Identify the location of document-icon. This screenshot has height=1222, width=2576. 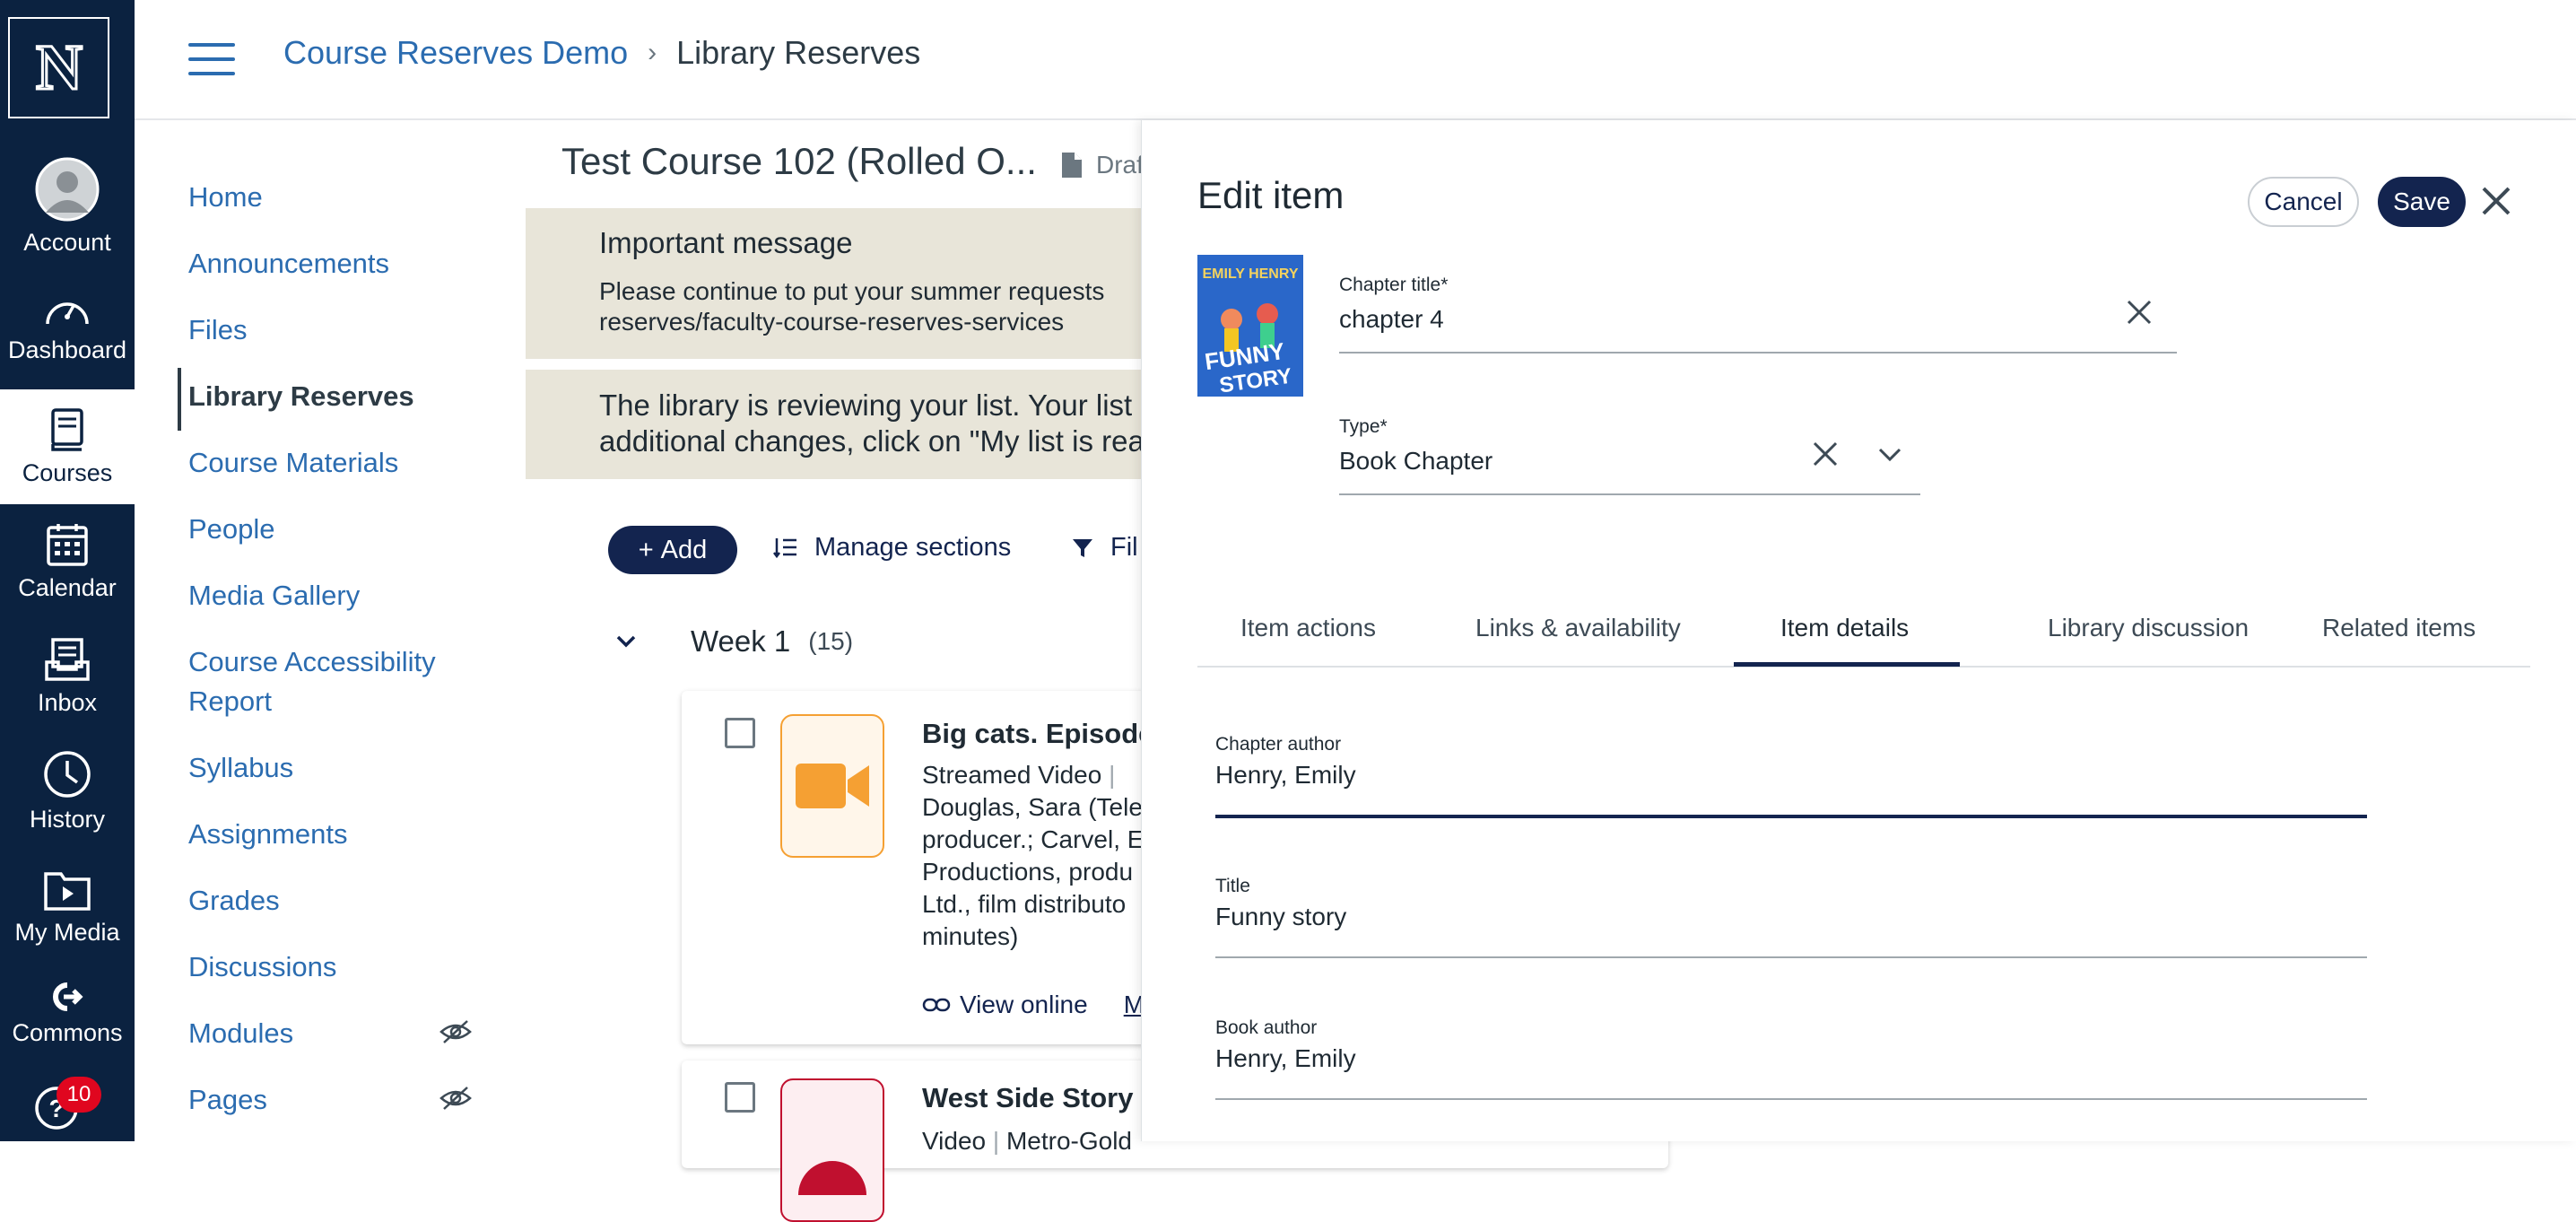
(1072, 165).